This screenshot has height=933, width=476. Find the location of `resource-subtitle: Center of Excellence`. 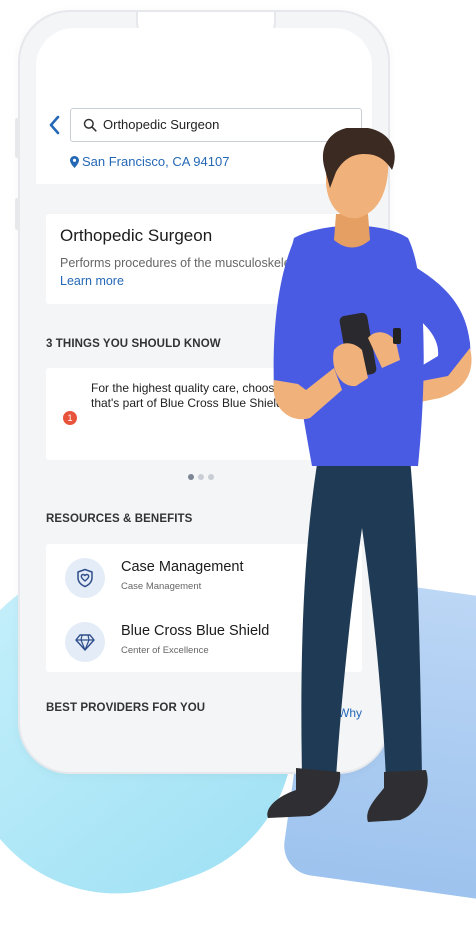

resource-subtitle: Center of Excellence is located at coordinates (165, 650).